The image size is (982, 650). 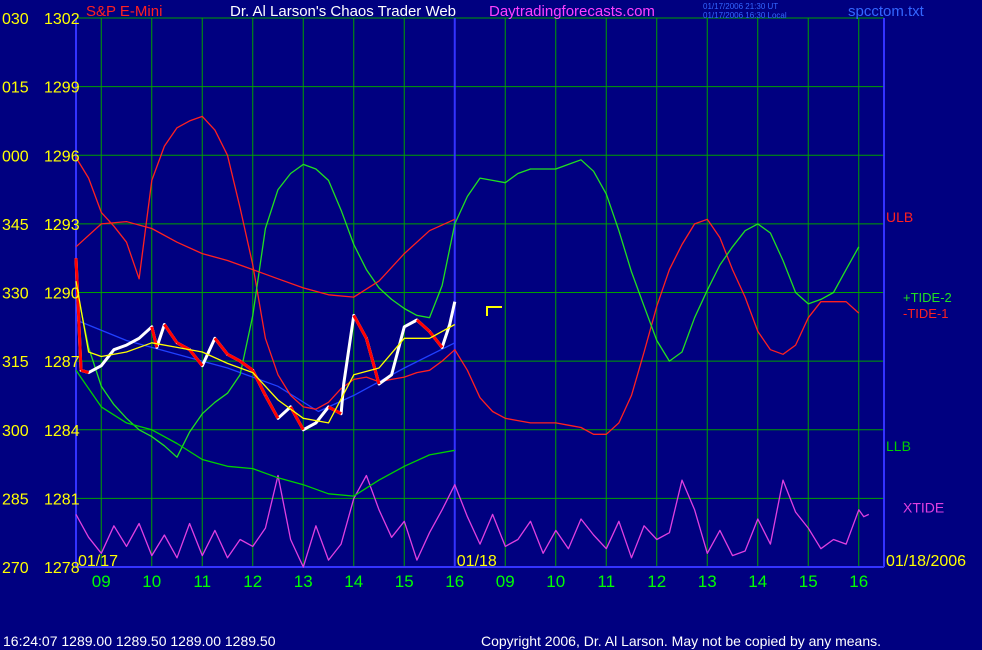 What do you see at coordinates (62, 225) in the screenshot?
I see `y-tick-price: 1293` at bounding box center [62, 225].